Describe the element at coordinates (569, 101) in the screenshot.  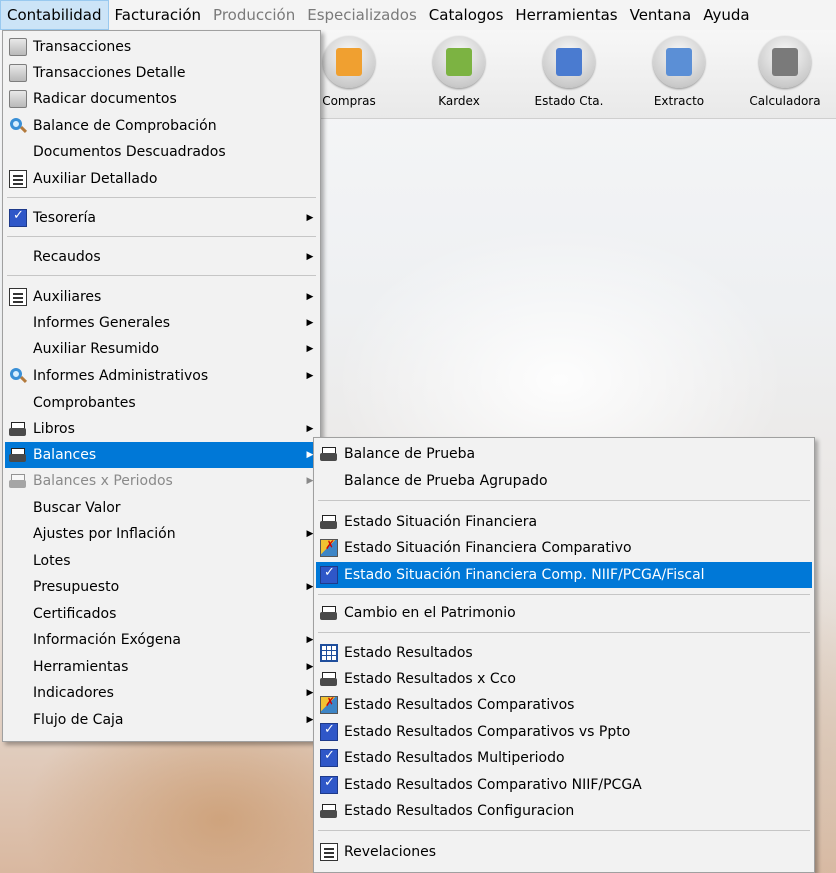
I see `estado-cta-label: Estado Cta.` at that location.